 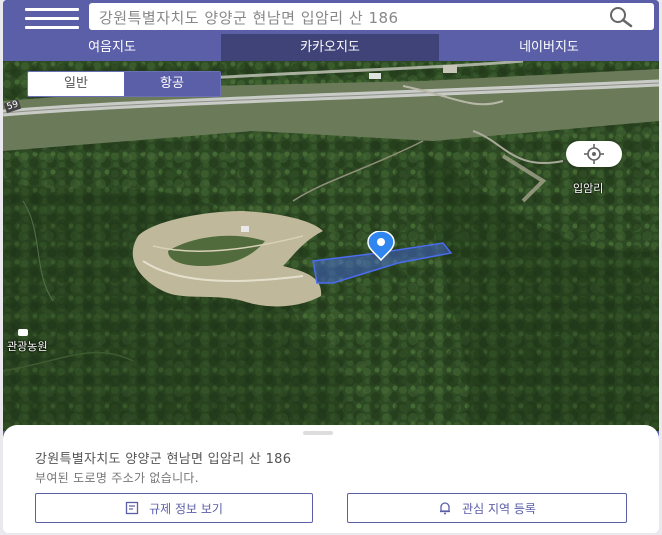 I want to click on top-bar, so click(x=331, y=17).